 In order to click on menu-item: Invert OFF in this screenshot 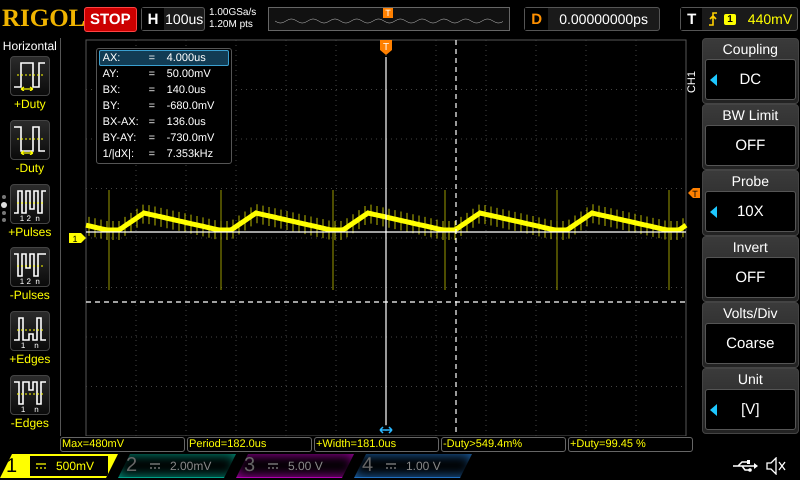, I will do `click(750, 269)`.